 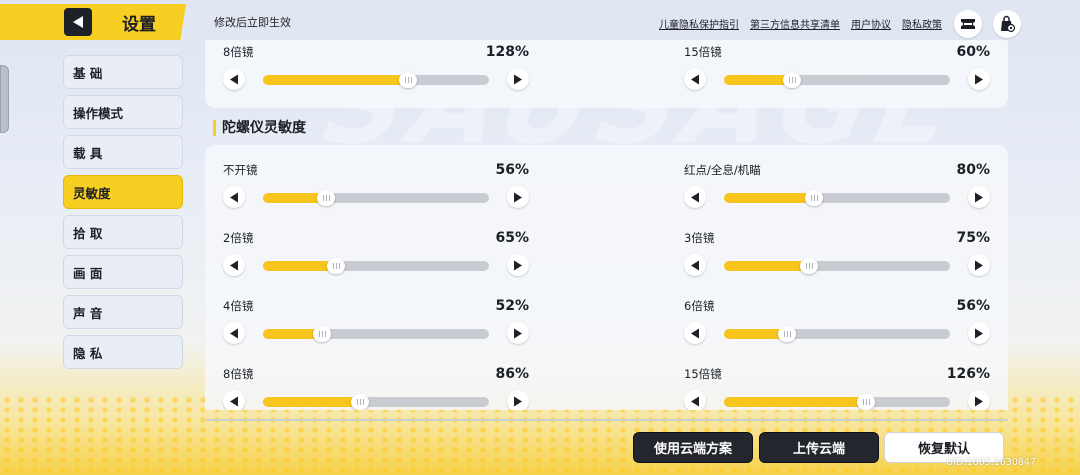 What do you see at coordinates (507, 52) in the screenshot?
I see `slider-percent: 128%` at bounding box center [507, 52].